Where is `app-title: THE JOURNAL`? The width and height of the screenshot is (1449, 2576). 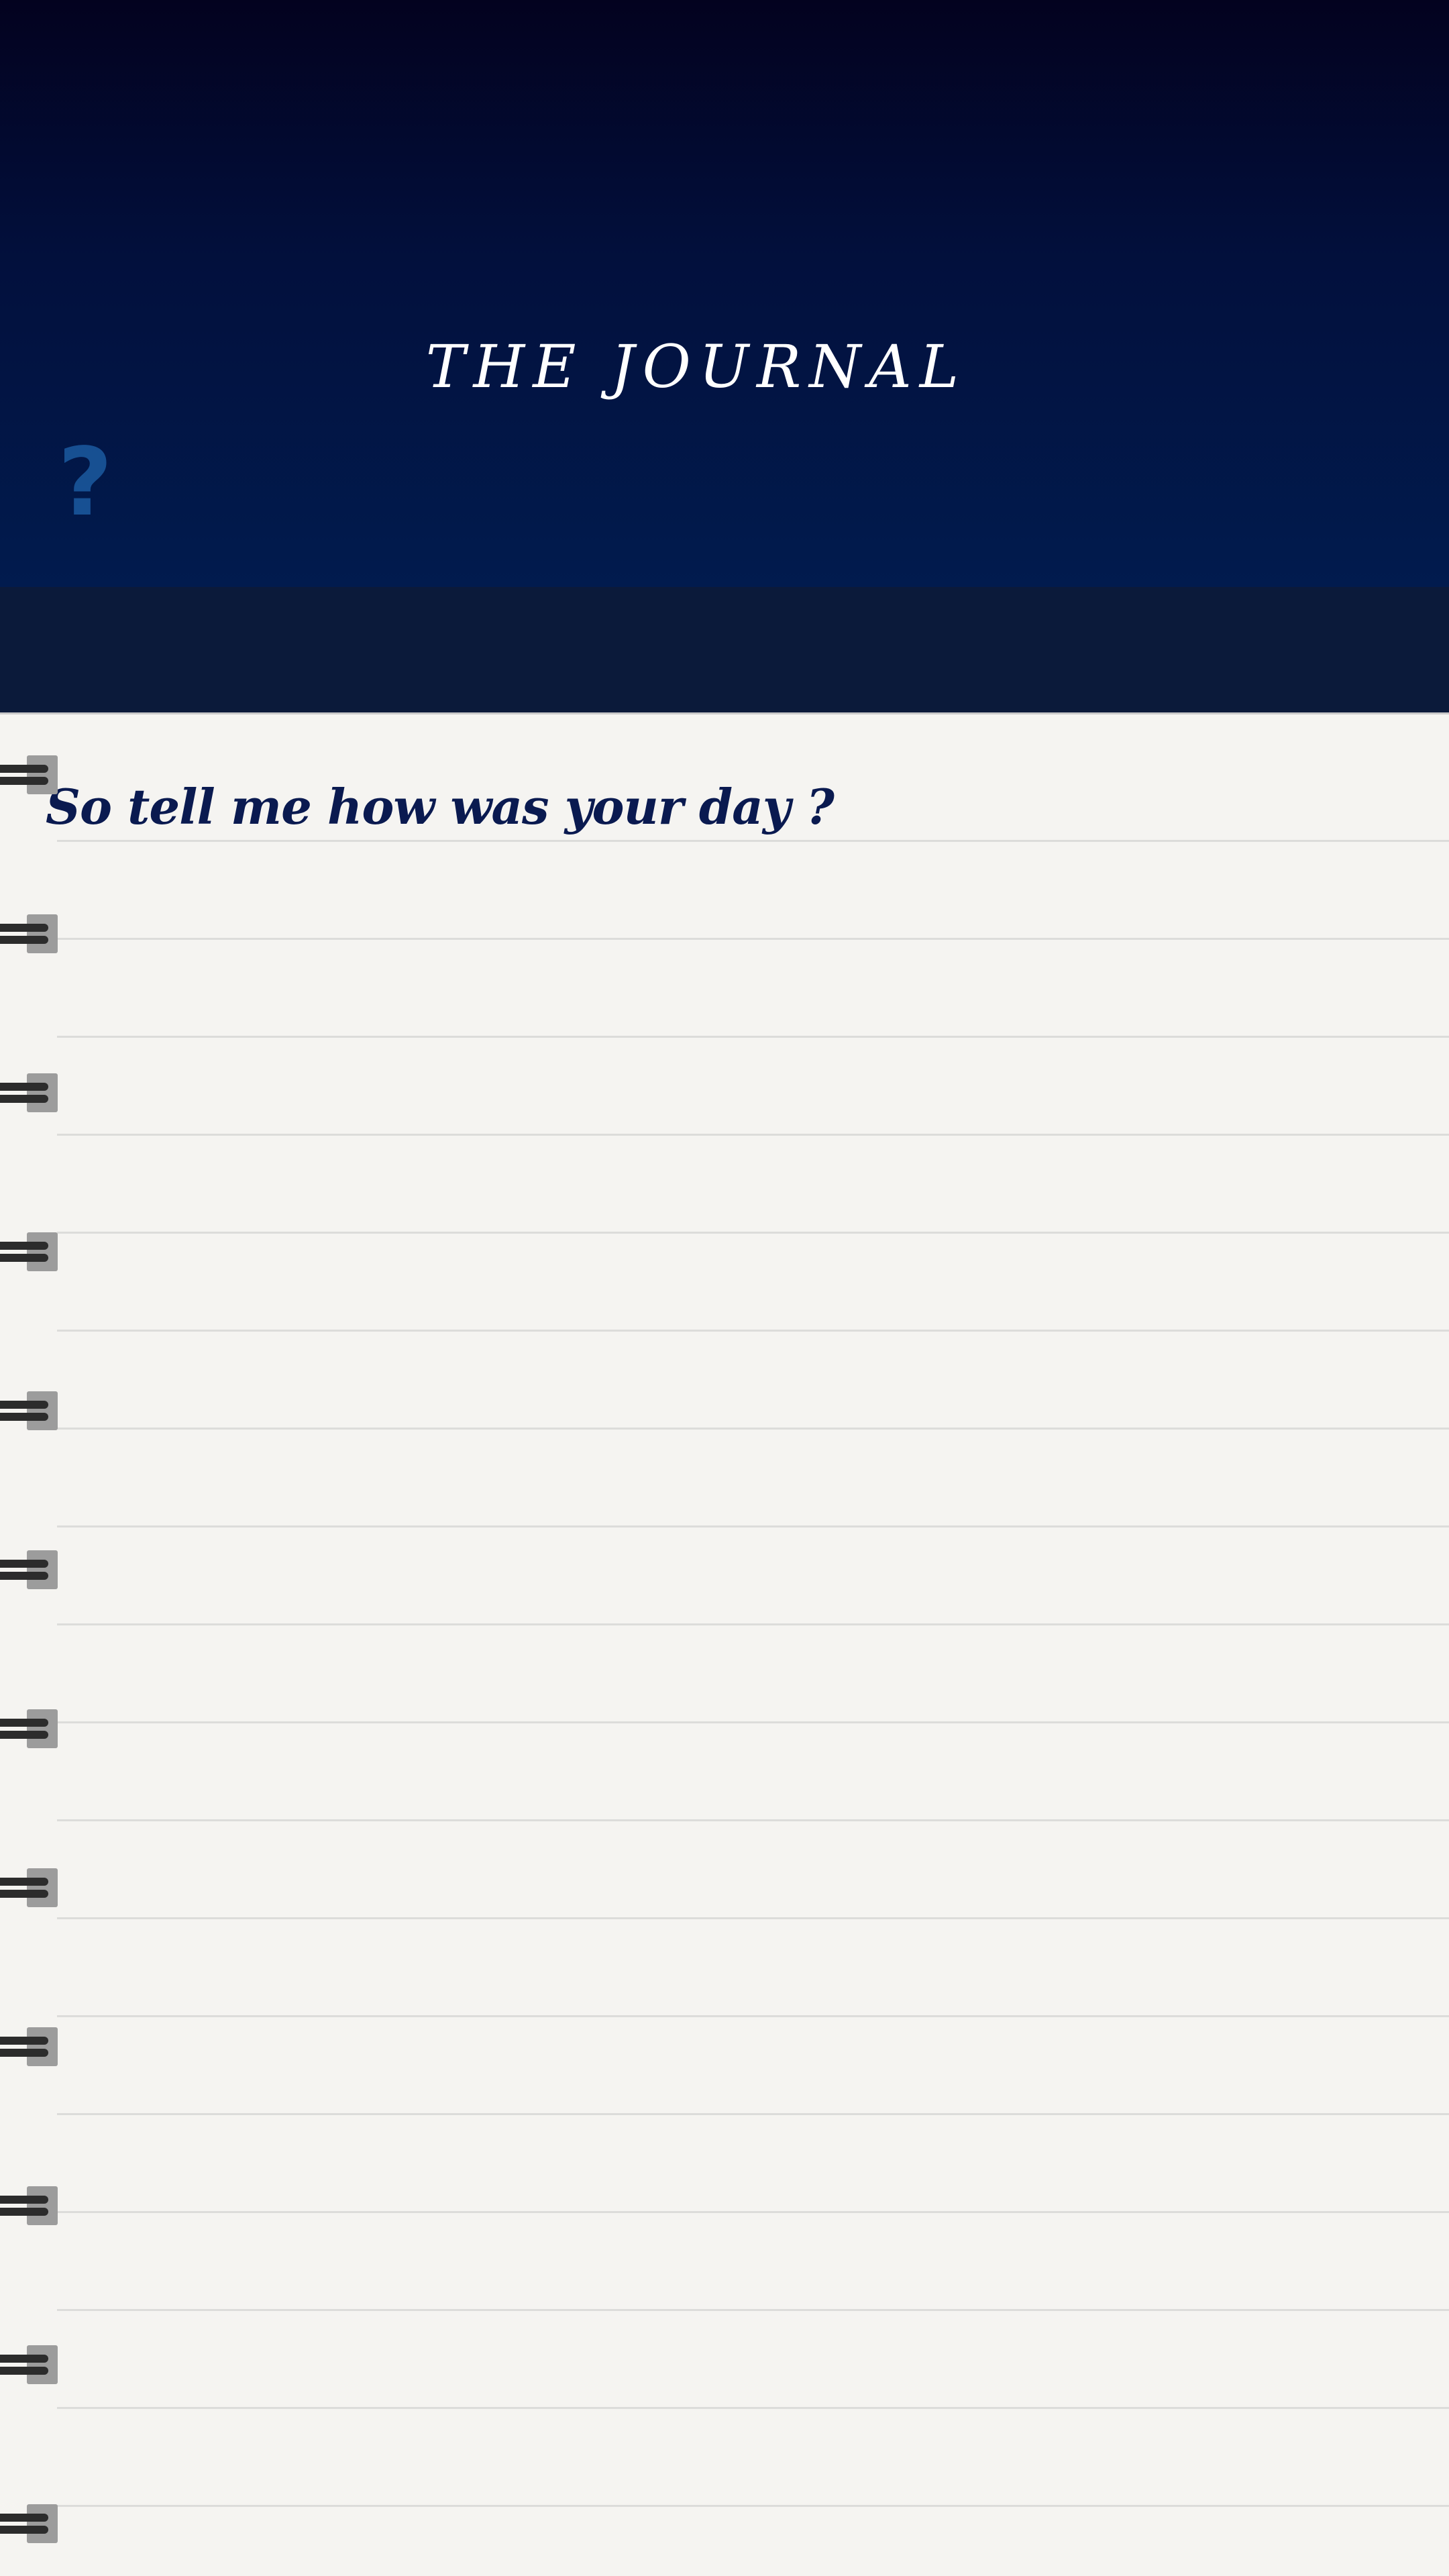
app-title: THE JOURNAL is located at coordinates (696, 366).